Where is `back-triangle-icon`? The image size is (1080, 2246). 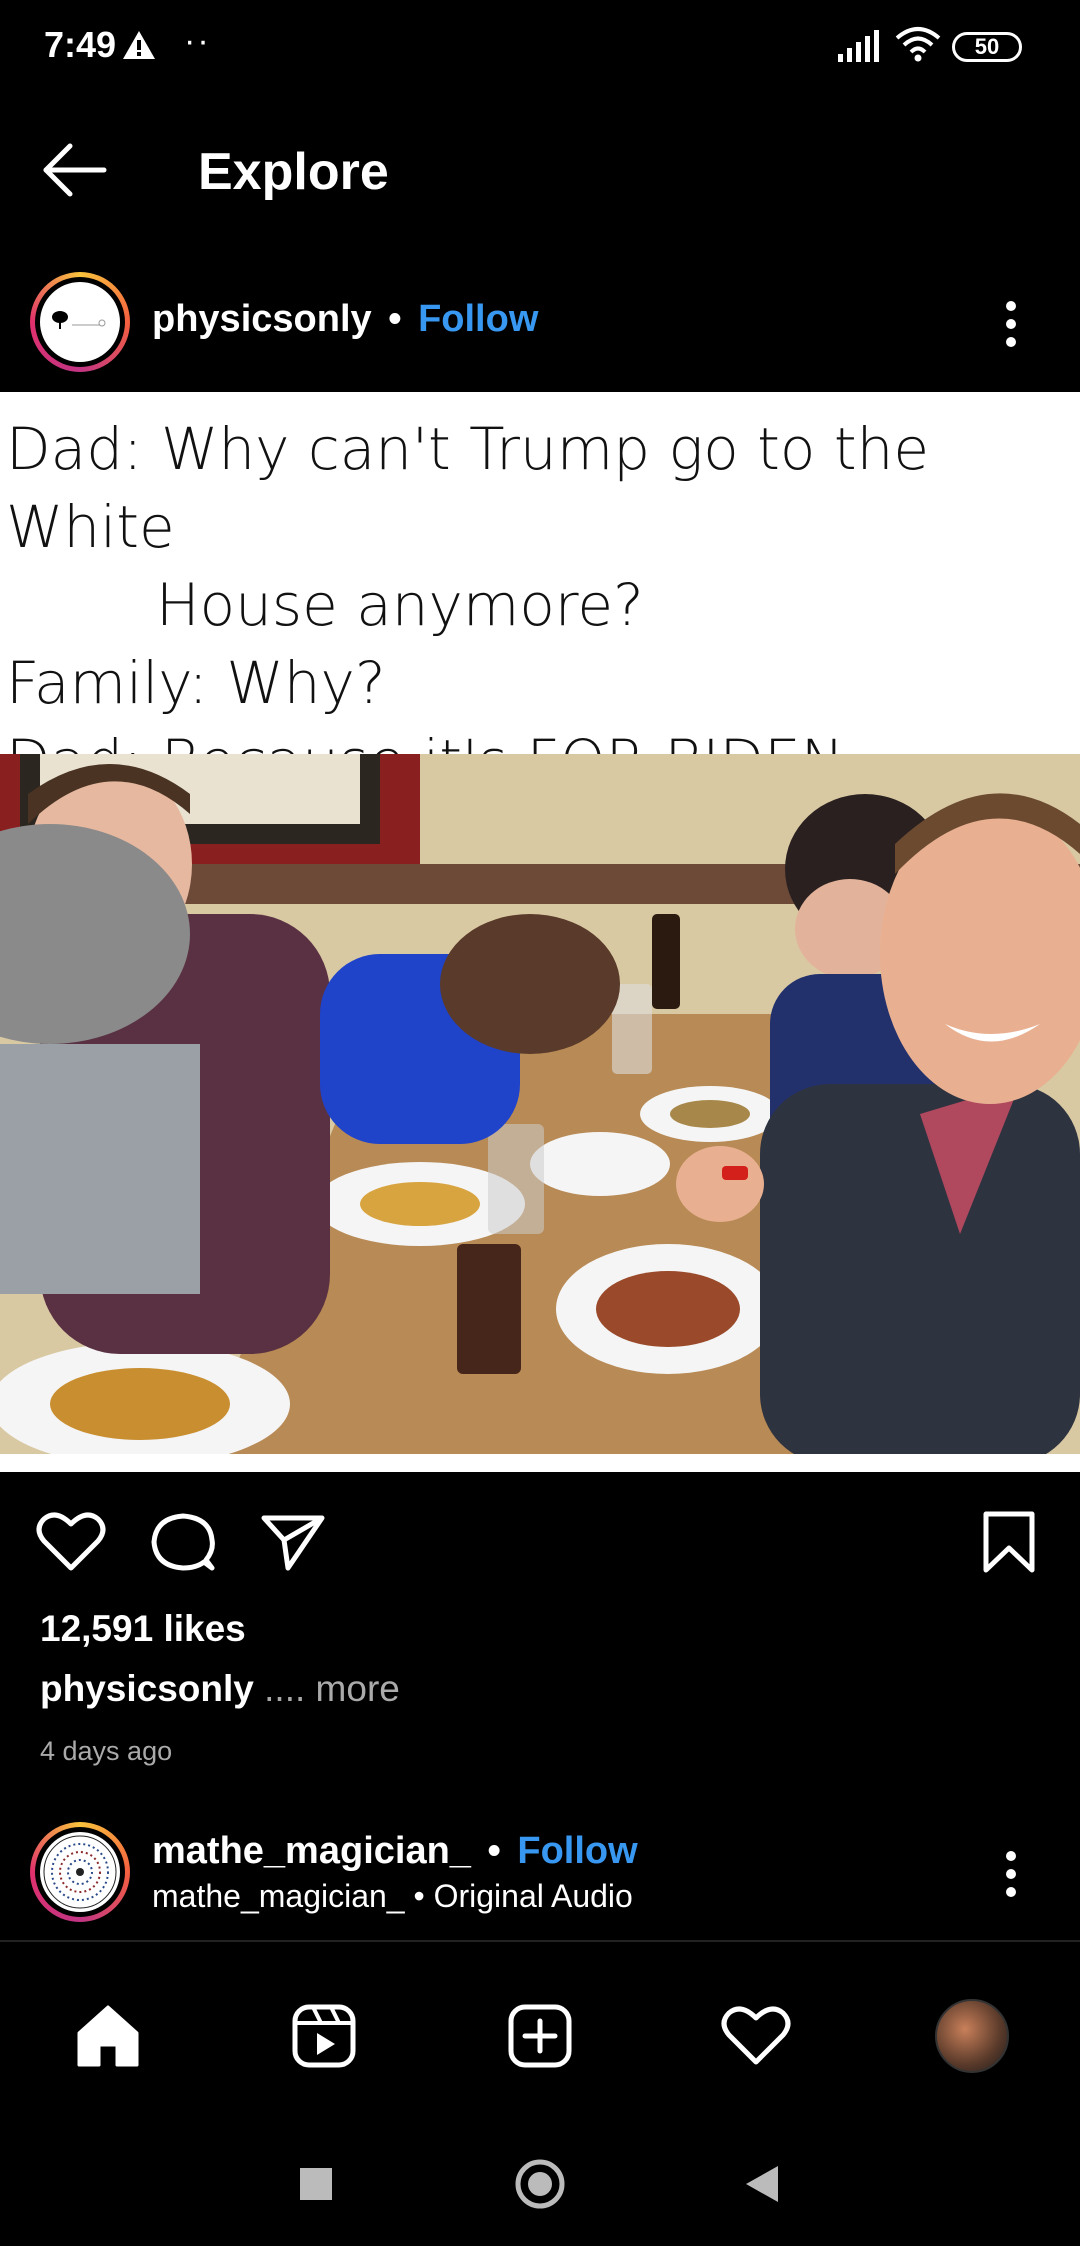 back-triangle-icon is located at coordinates (762, 2184).